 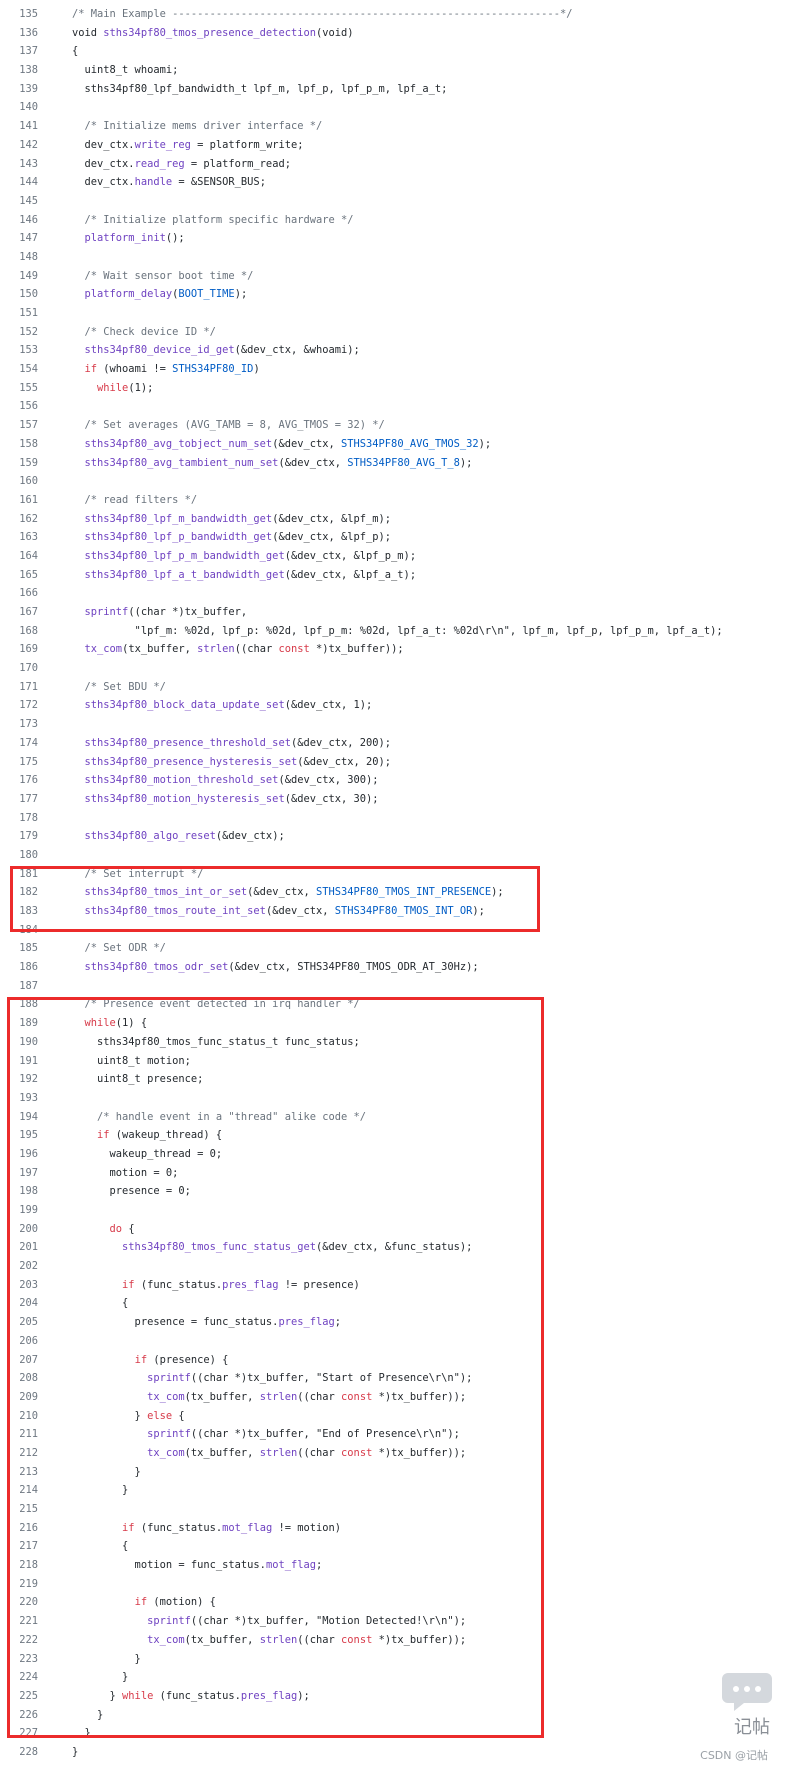 What do you see at coordinates (395, 500) in the screenshot?
I see `code-line: 161 /* read filters */` at bounding box center [395, 500].